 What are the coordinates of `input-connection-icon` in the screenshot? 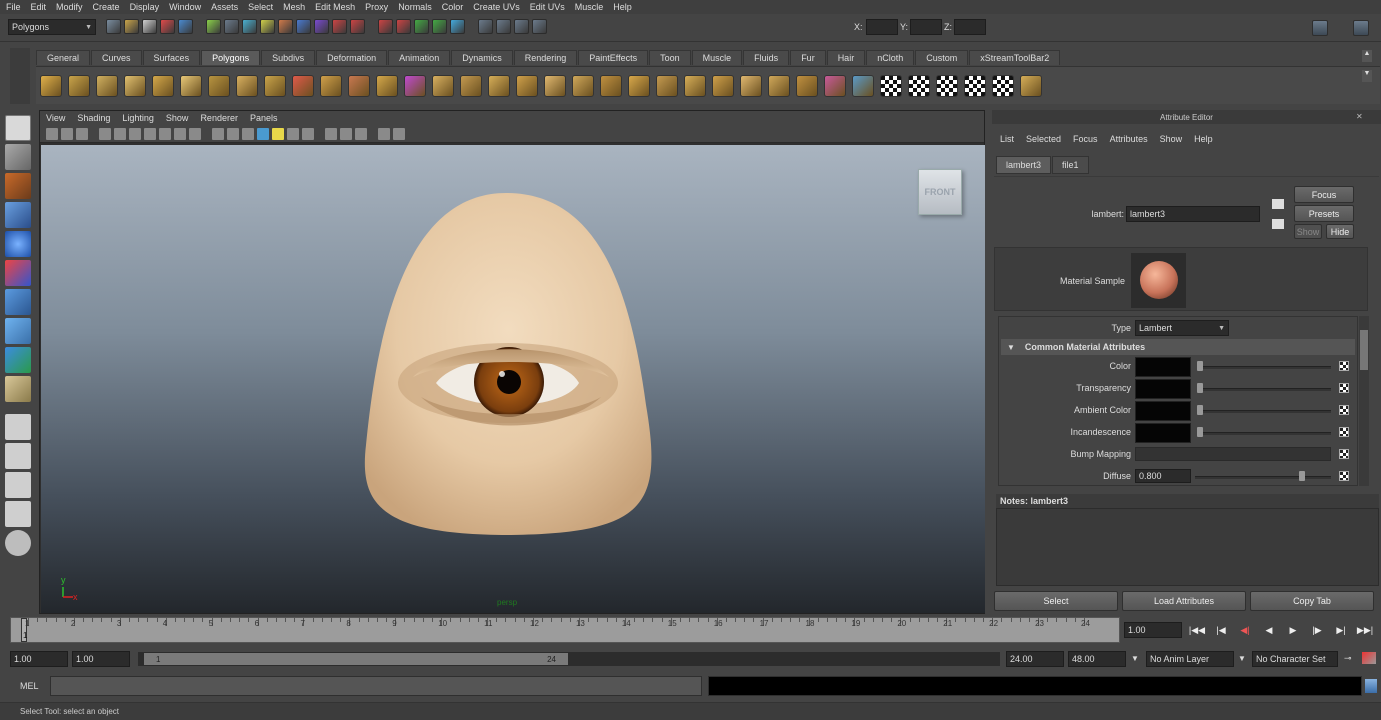 It's located at (1278, 204).